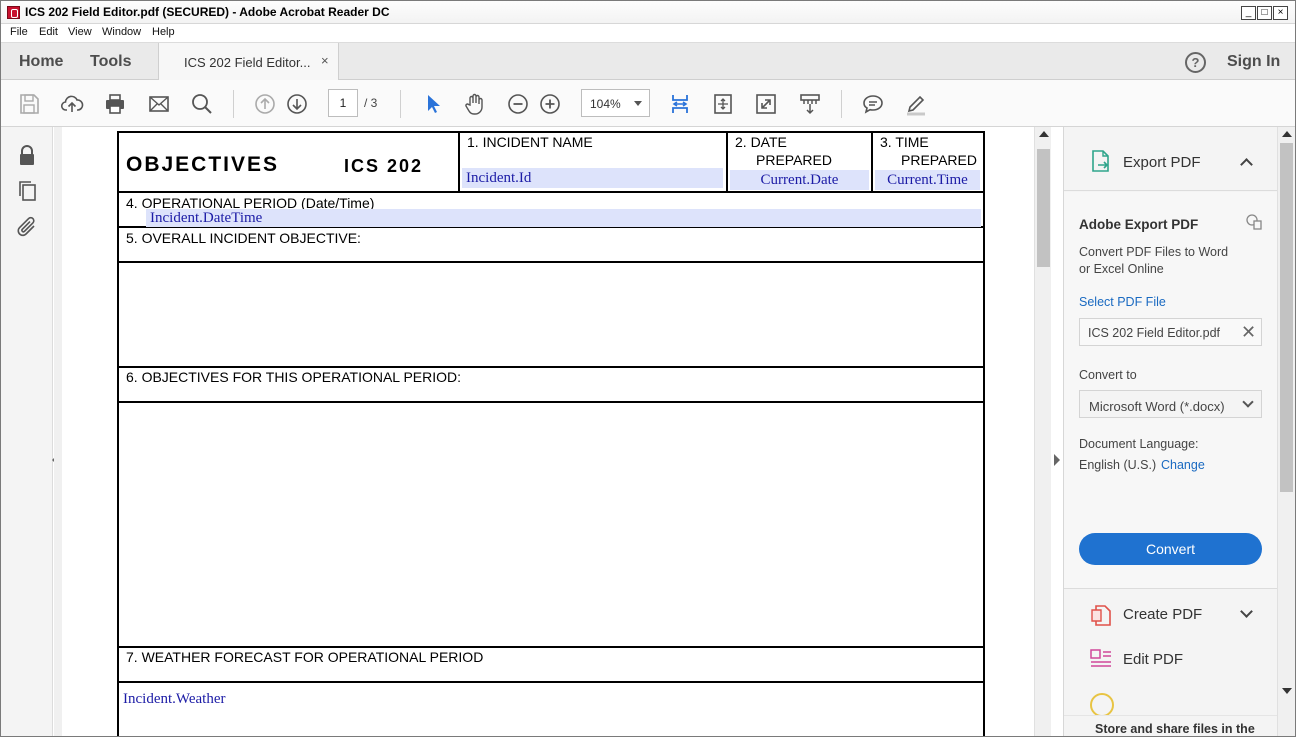 The image size is (1296, 737). I want to click on page-thumbnails-icon, so click(27, 191).